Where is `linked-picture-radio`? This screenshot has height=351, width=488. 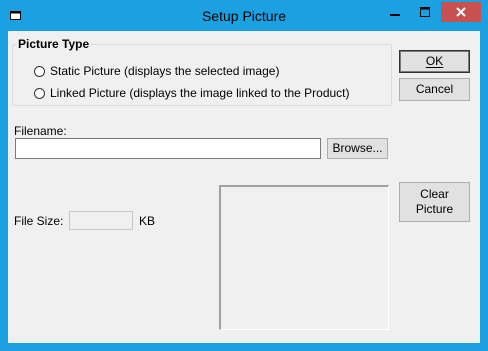
linked-picture-radio is located at coordinates (39, 93).